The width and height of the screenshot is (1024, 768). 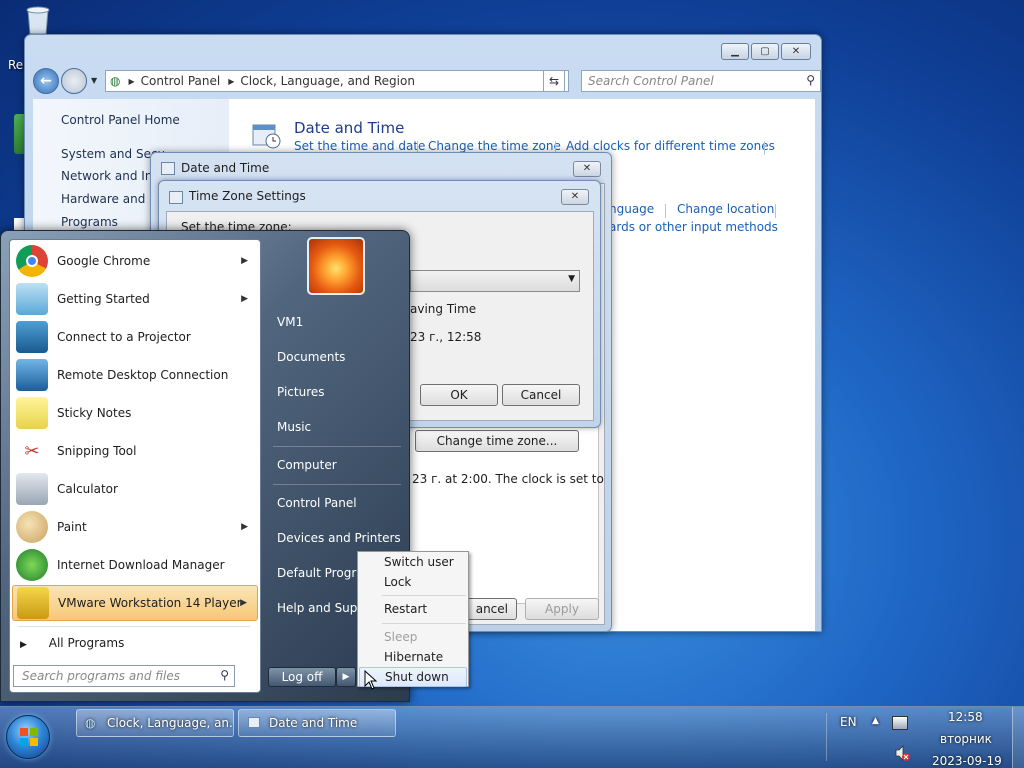 I want to click on right-item-pictures: Pictures, so click(x=301, y=392).